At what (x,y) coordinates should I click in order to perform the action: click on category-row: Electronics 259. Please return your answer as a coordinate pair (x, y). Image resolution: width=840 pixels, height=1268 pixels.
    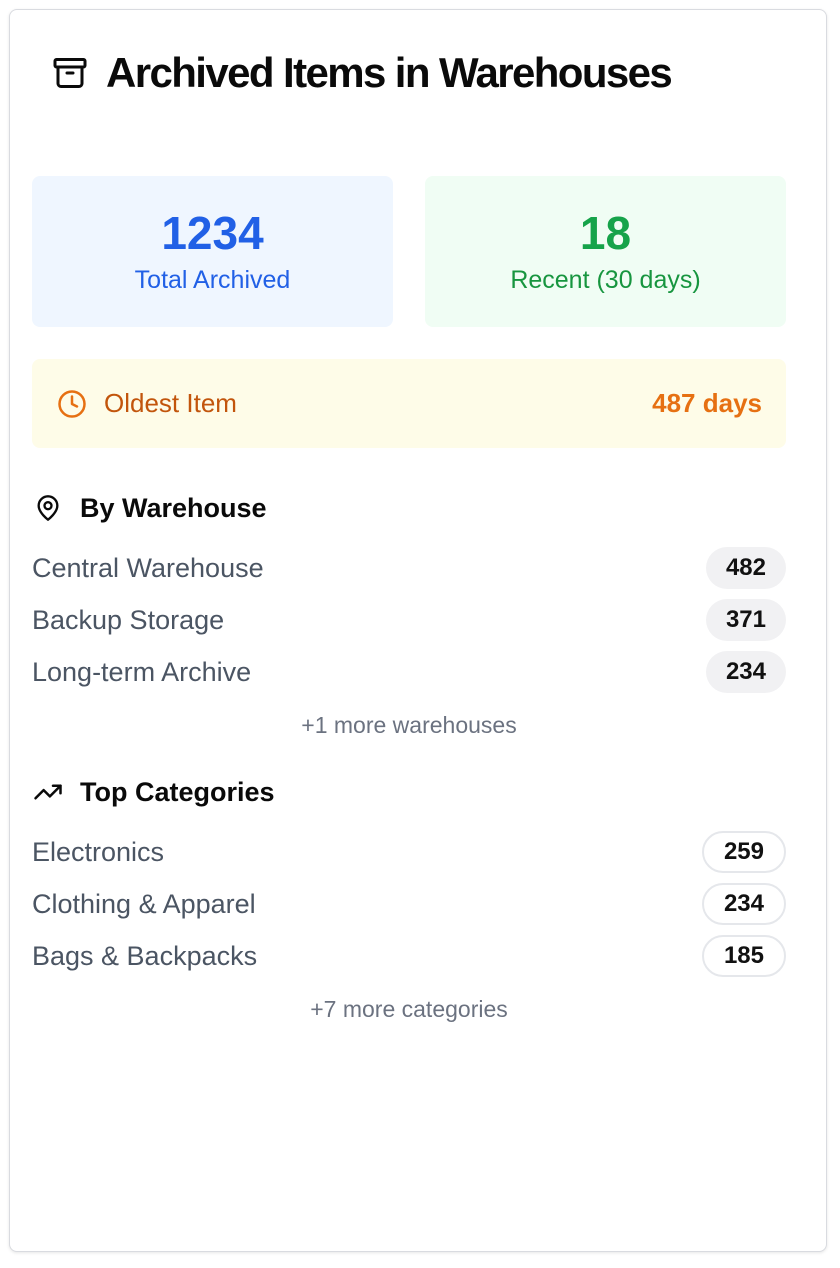
    Looking at the image, I should click on (409, 852).